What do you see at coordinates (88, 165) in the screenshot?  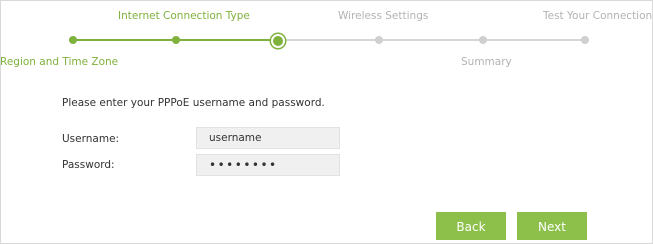 I see `password-label: Password:` at bounding box center [88, 165].